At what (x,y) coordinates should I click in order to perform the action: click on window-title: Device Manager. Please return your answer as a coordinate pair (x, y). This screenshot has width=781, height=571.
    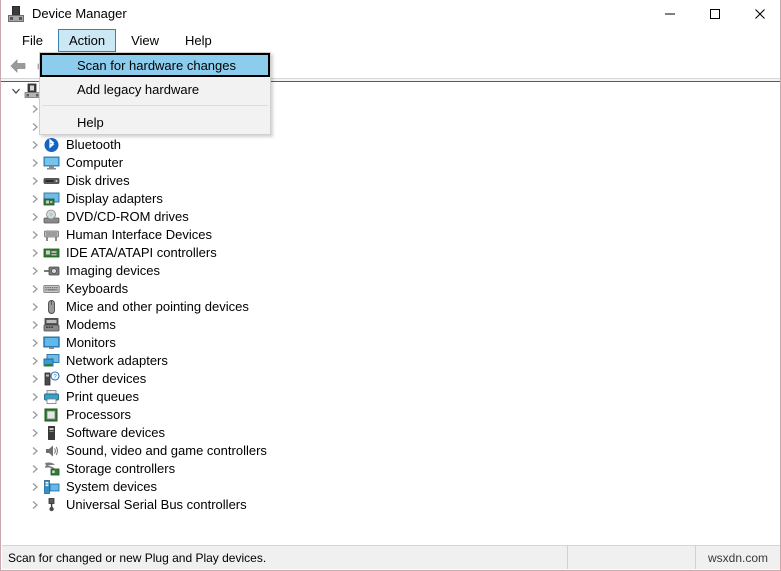
    Looking at the image, I should click on (79, 13).